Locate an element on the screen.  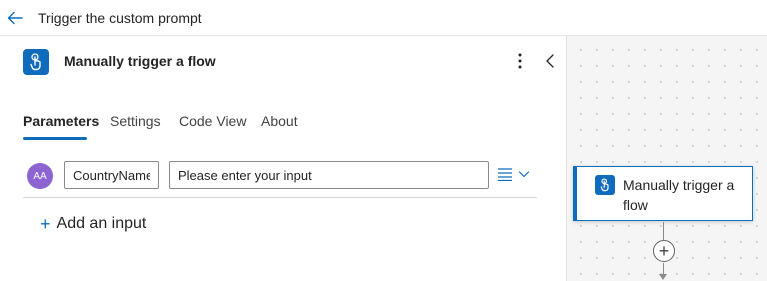
trigger-input-row: AA is located at coordinates (280, 179).